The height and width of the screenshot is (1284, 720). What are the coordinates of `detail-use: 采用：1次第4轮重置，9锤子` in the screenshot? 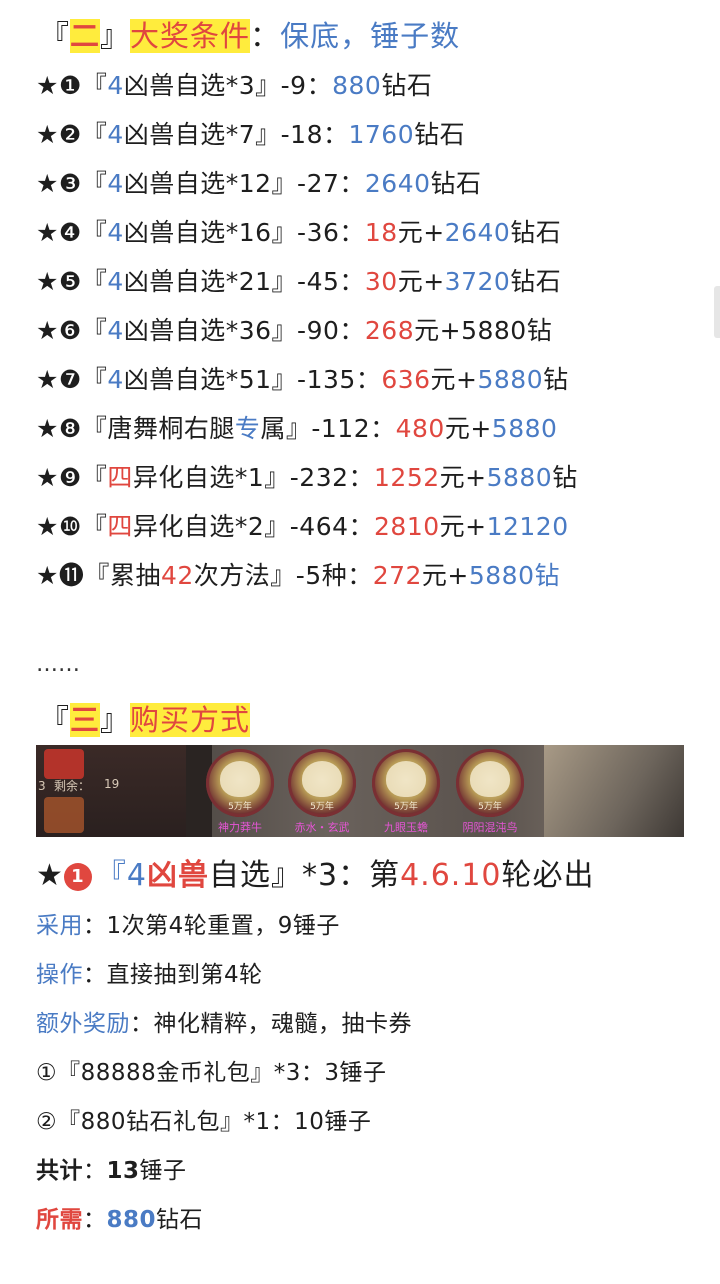 It's located at (188, 926).